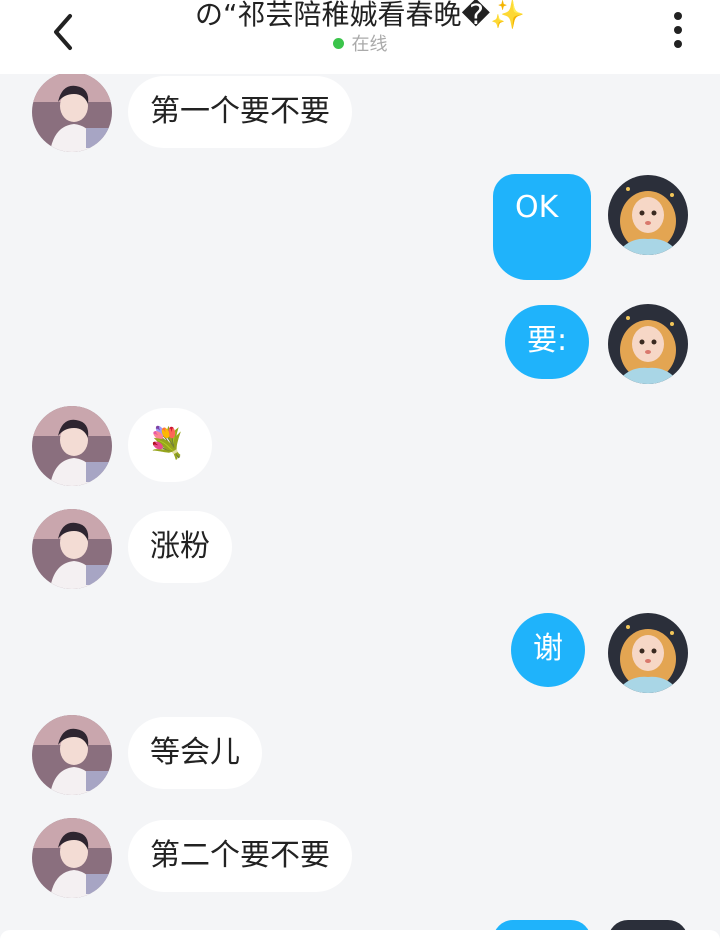 The height and width of the screenshot is (940, 720). Describe the element at coordinates (180, 547) in the screenshot. I see `message-bubble: 涨粉` at that location.